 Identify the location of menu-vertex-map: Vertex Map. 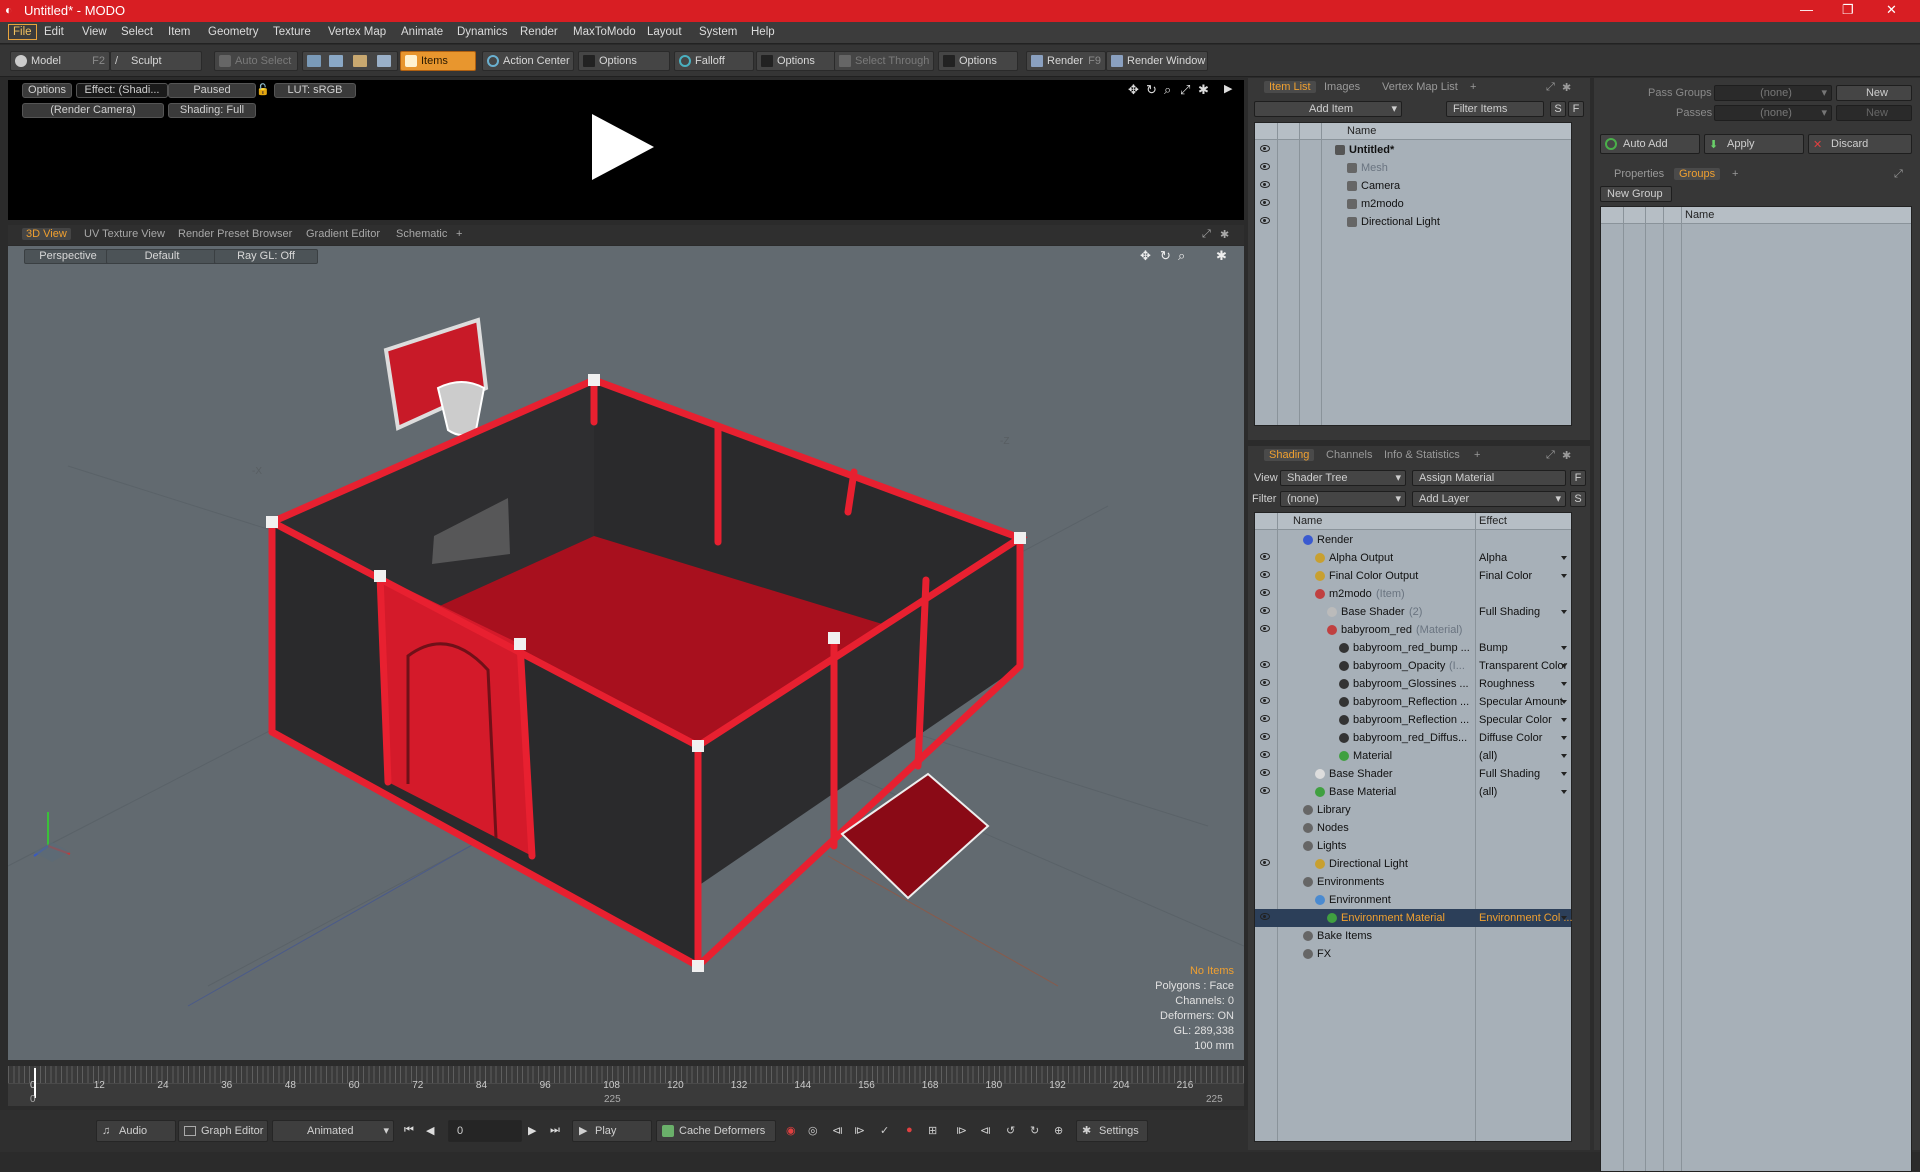
(357, 32).